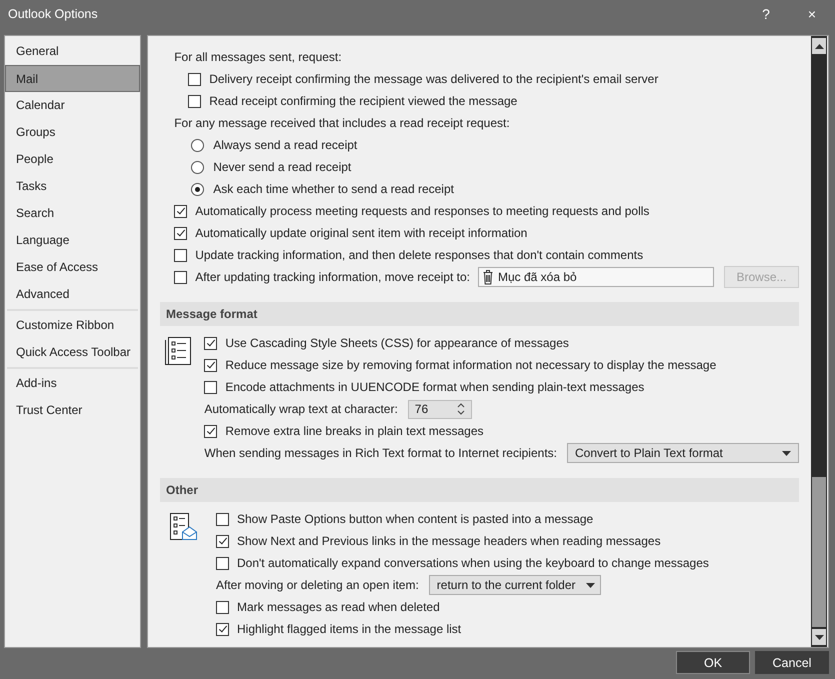 This screenshot has height=679, width=835. What do you see at coordinates (792, 662) in the screenshot?
I see `cancel-button: Cancel` at bounding box center [792, 662].